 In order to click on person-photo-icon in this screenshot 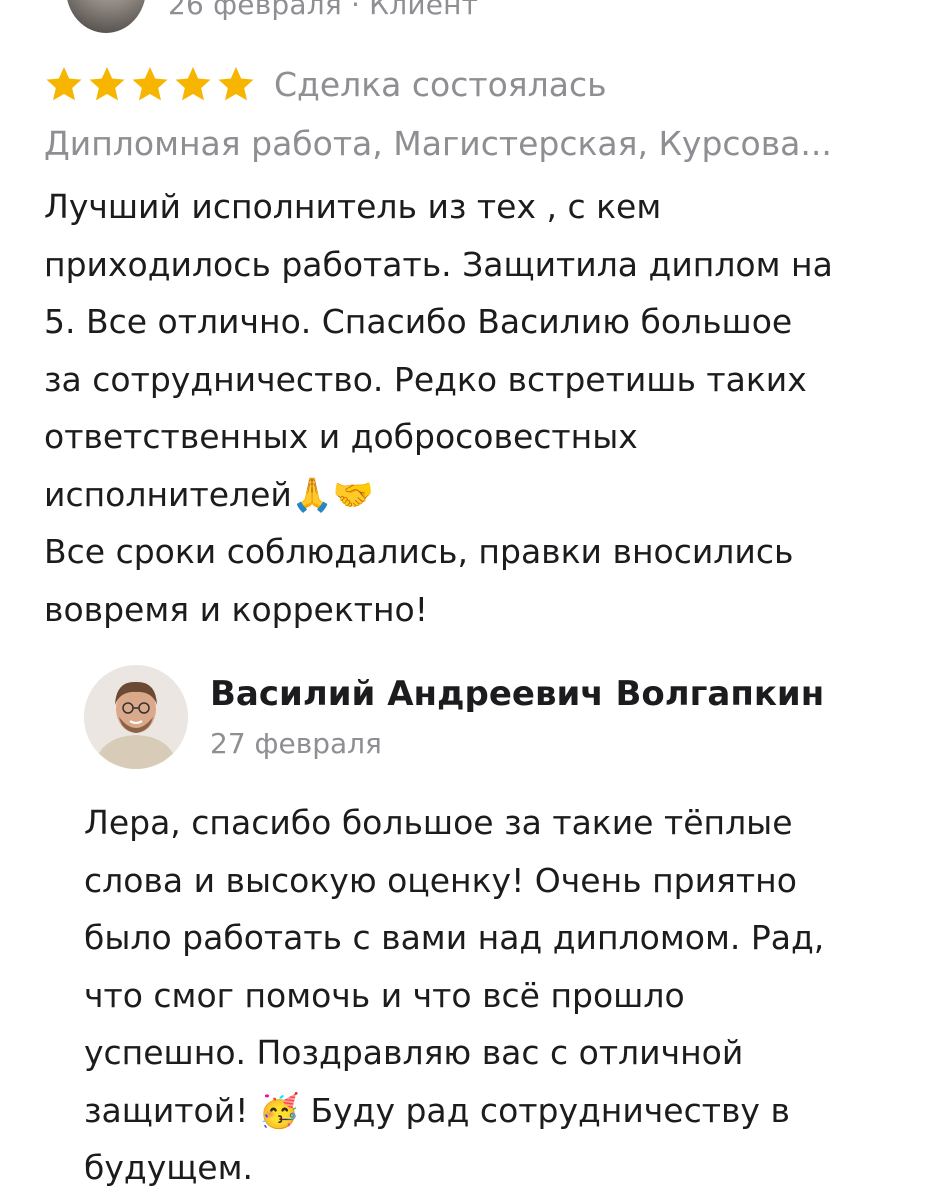, I will do `click(136, 717)`.